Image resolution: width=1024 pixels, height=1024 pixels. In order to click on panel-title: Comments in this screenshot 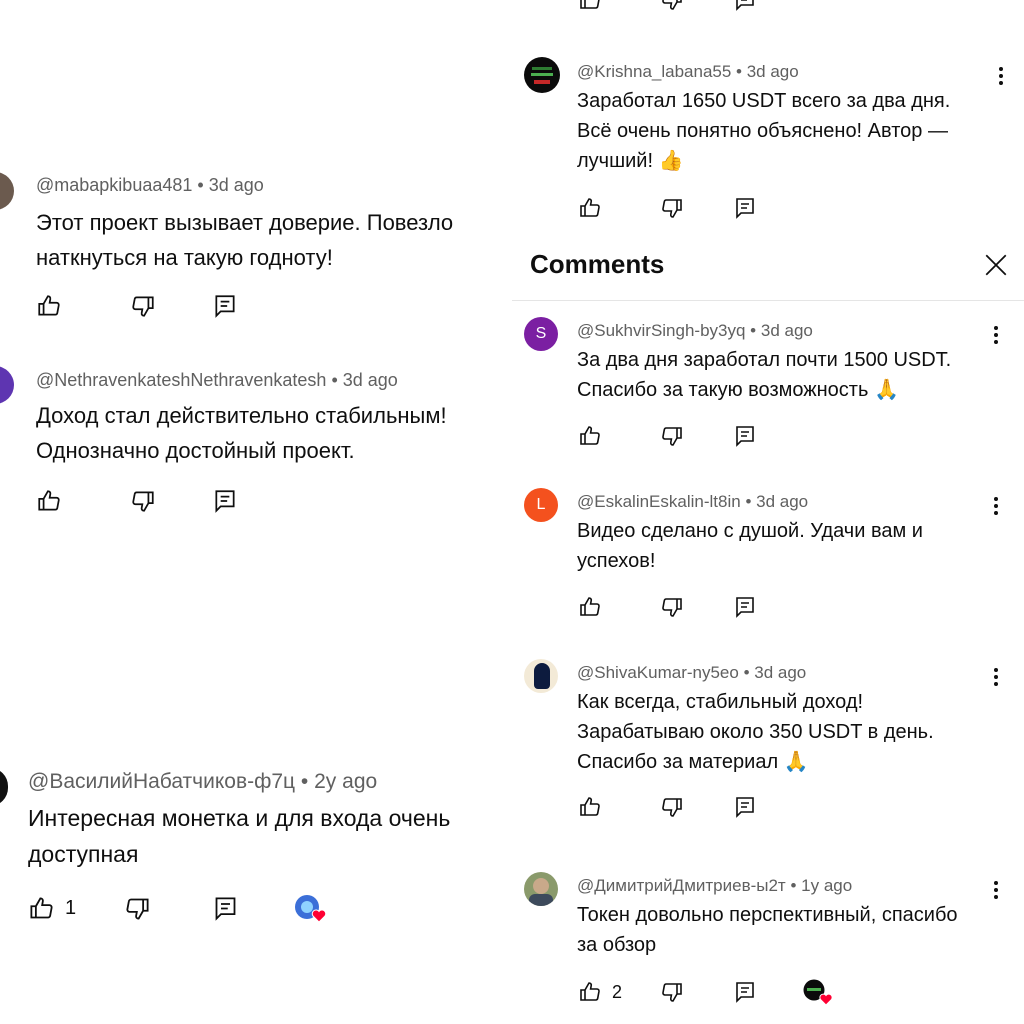, I will do `click(597, 264)`.